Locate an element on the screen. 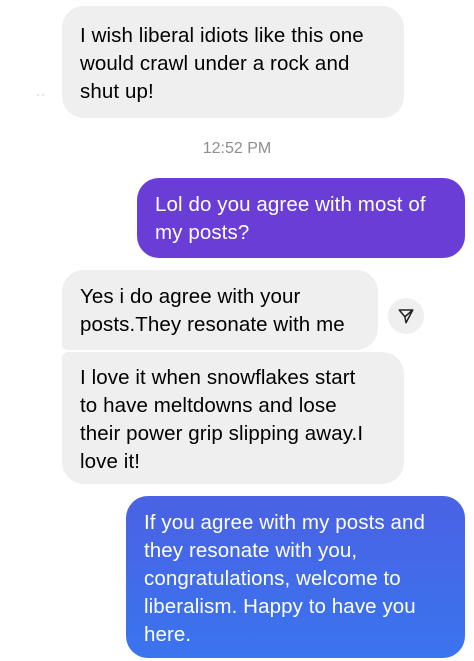 The width and height of the screenshot is (474, 661). message-text-line: I wish liberal idiots like this one is located at coordinates (222, 35).